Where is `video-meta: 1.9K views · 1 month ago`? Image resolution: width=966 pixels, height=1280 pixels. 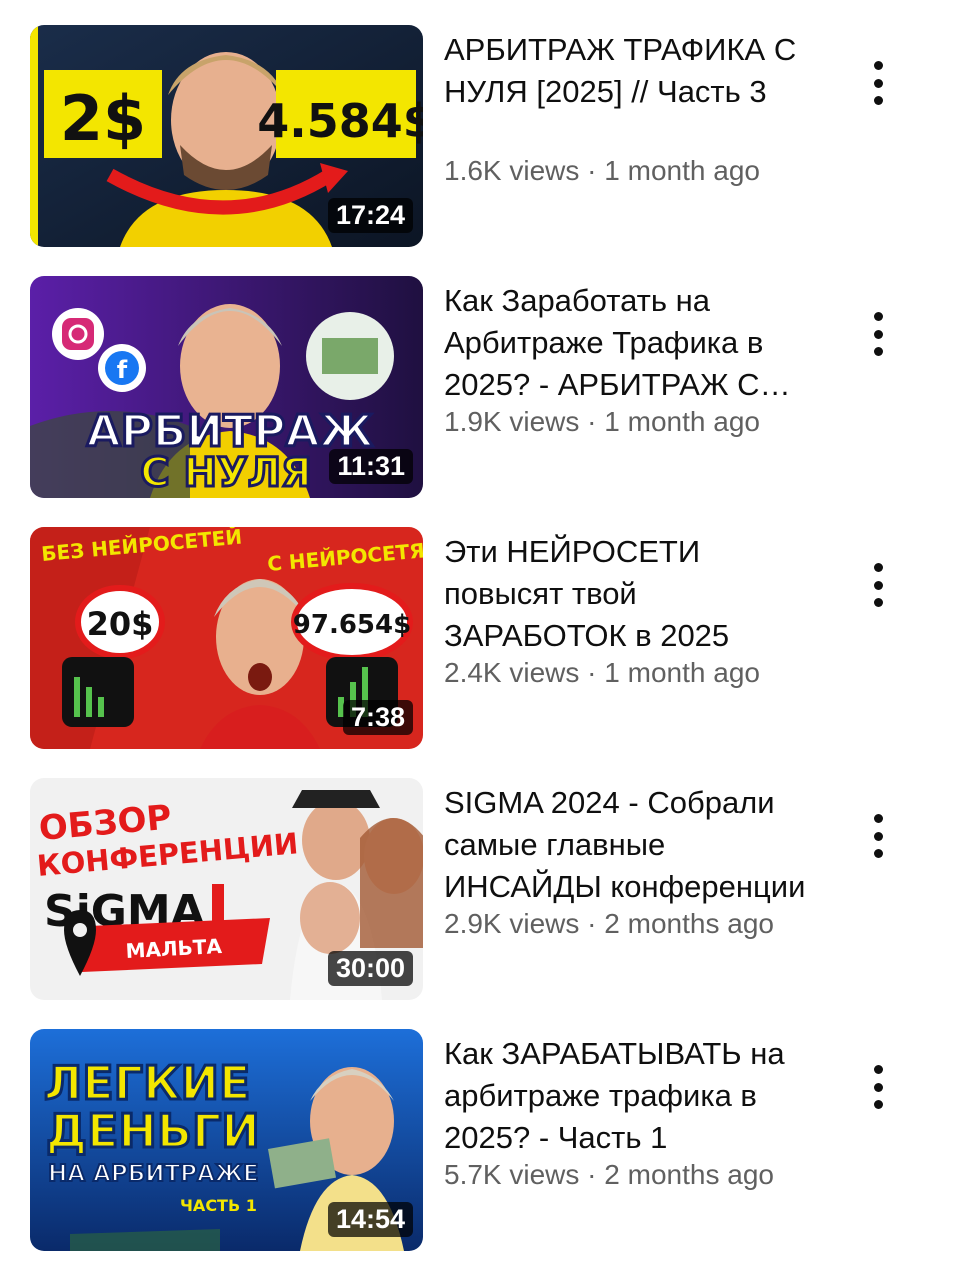
video-meta: 1.9K views · 1 month ago is located at coordinates (644, 422).